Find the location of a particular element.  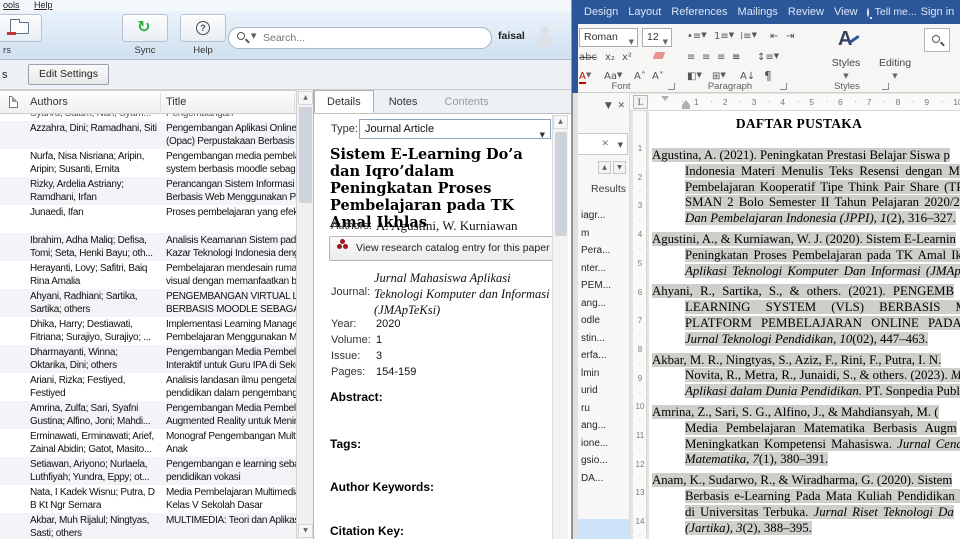

reference-list-row: Syahru, Salam; Nan, Syam... Pengembangan is located at coordinates (148, 117).